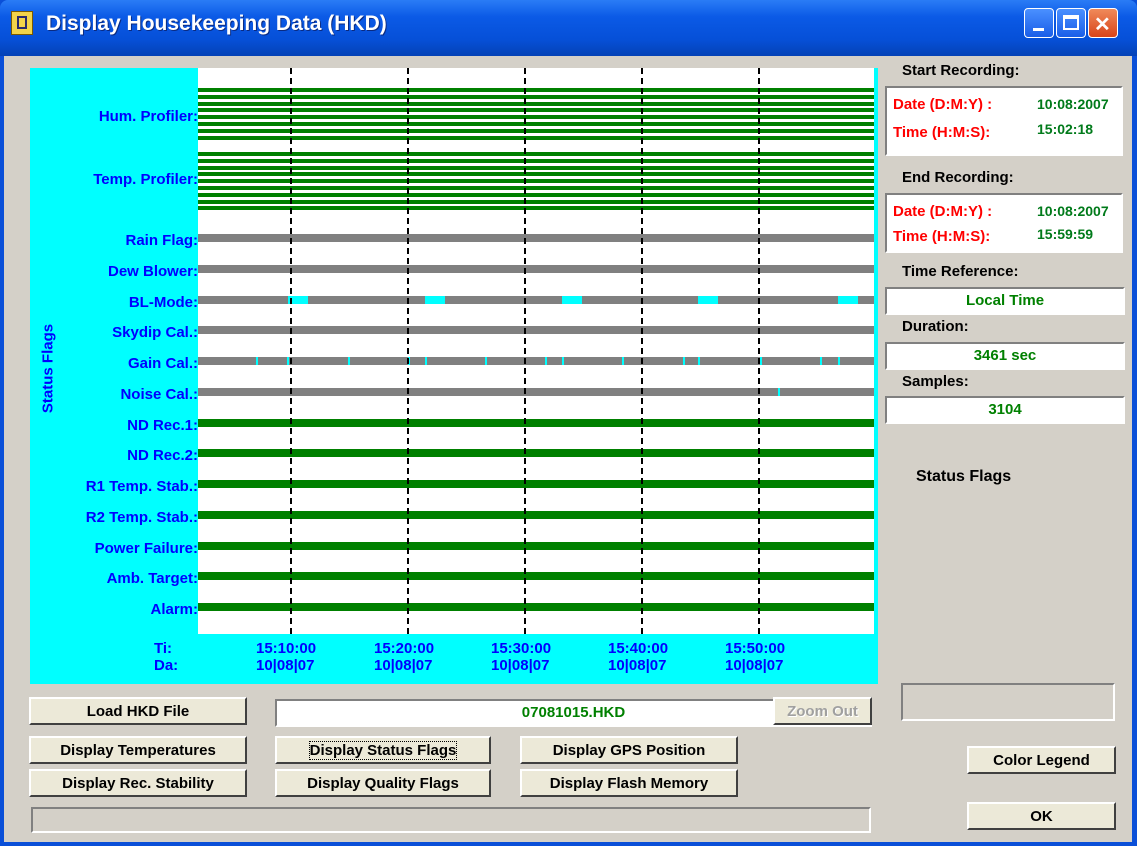 The width and height of the screenshot is (1137, 846). What do you see at coordinates (216, 23) in the screenshot?
I see `window-title: Display Housekeeping Data (HKD)` at bounding box center [216, 23].